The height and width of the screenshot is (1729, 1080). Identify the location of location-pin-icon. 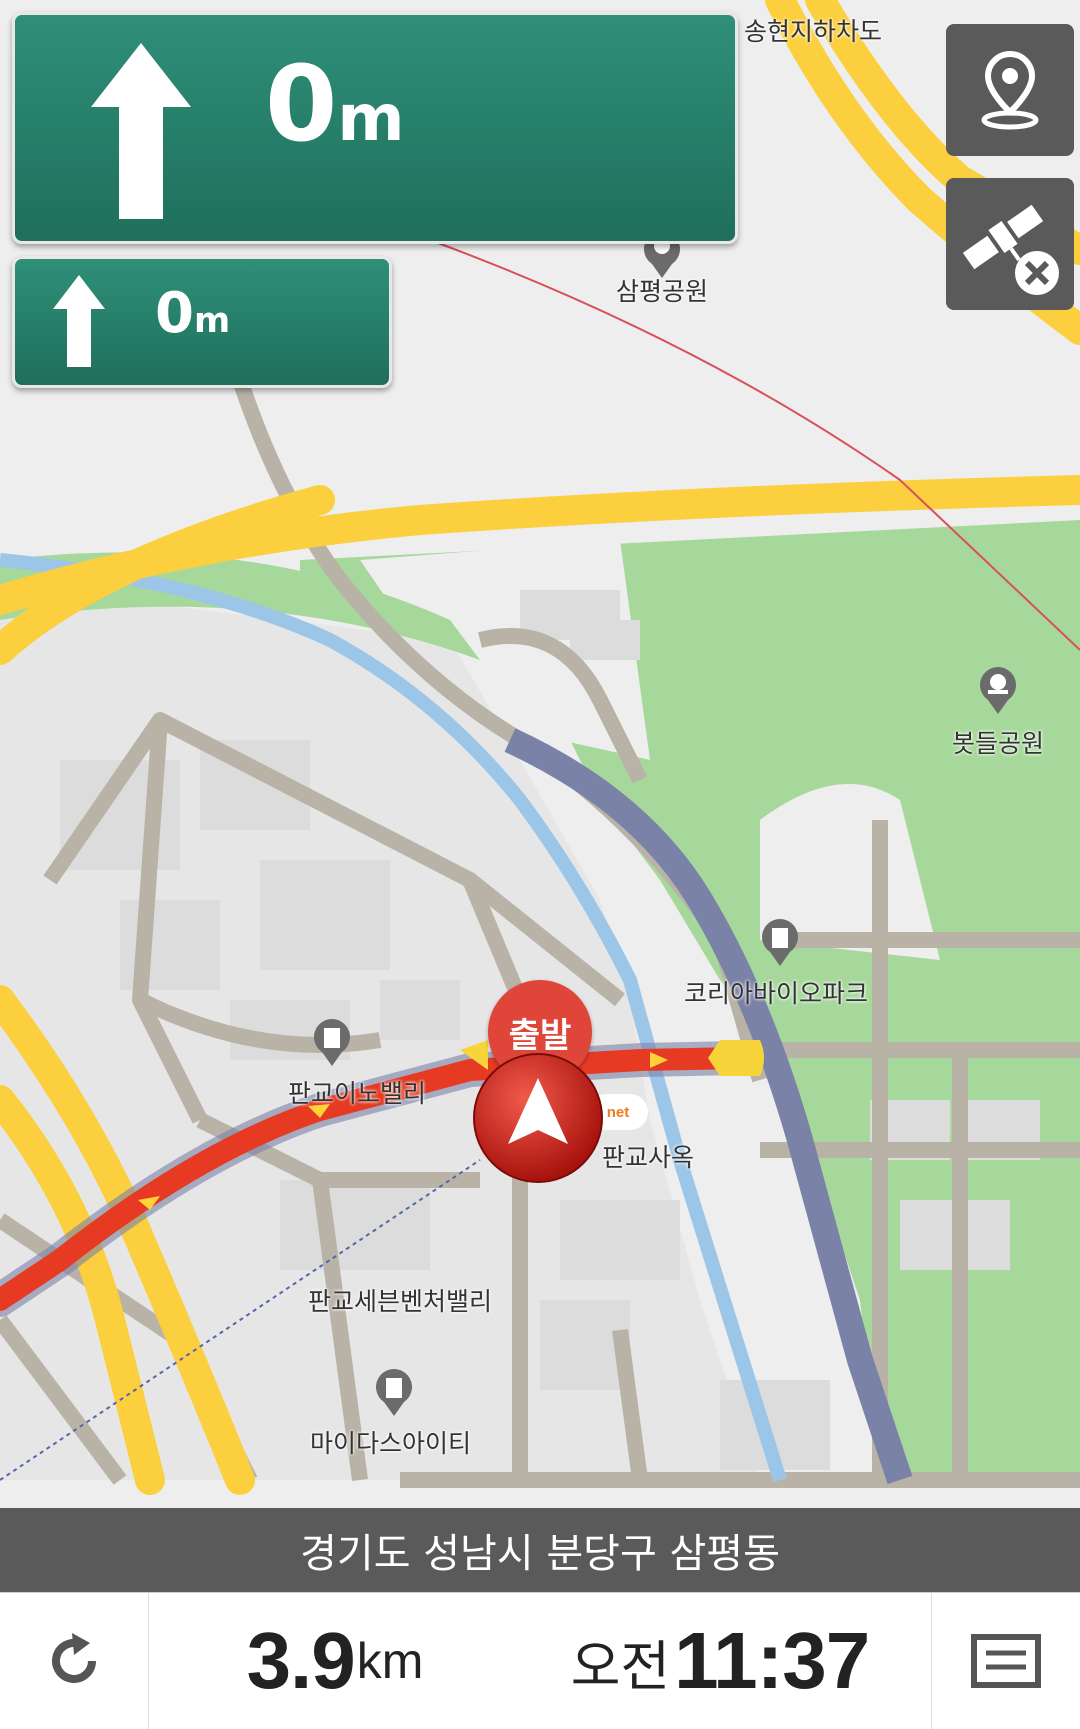
(1010, 90).